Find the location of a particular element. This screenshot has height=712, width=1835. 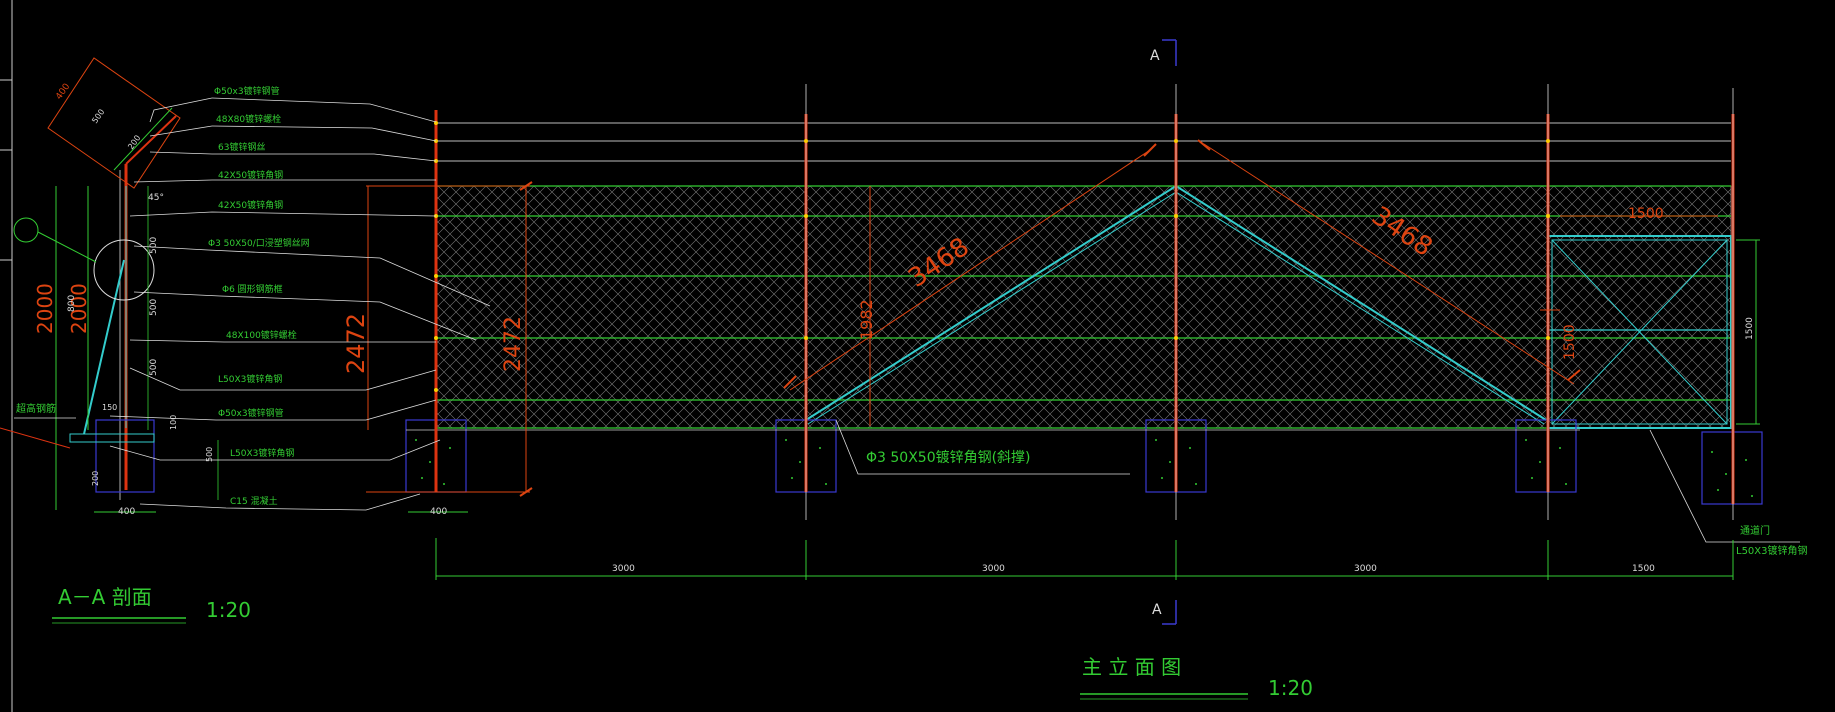

section-left-red-leader is located at coordinates (35, 438).